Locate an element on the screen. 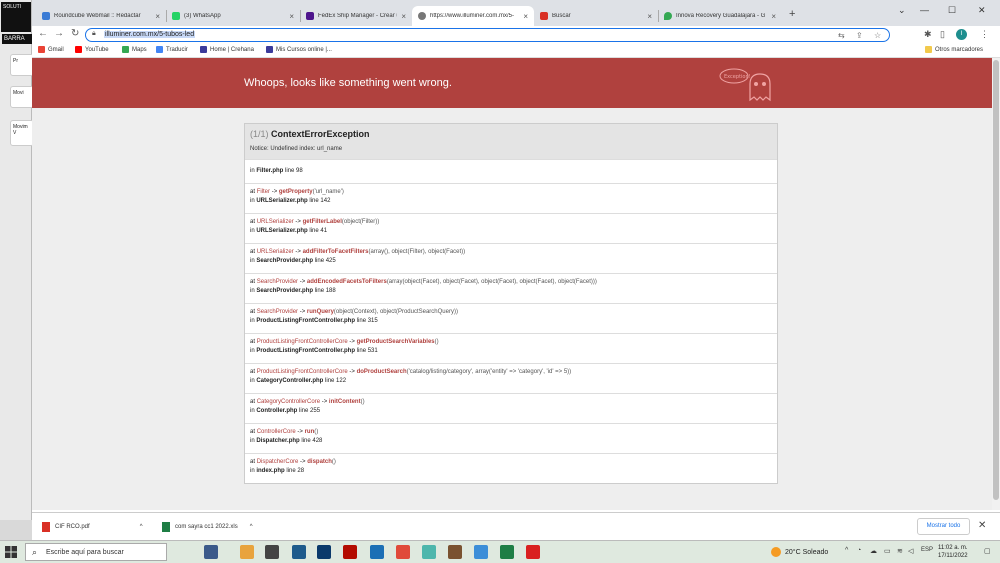 The height and width of the screenshot is (563, 1000). background-app-button-3: Movim V is located at coordinates (22, 133).